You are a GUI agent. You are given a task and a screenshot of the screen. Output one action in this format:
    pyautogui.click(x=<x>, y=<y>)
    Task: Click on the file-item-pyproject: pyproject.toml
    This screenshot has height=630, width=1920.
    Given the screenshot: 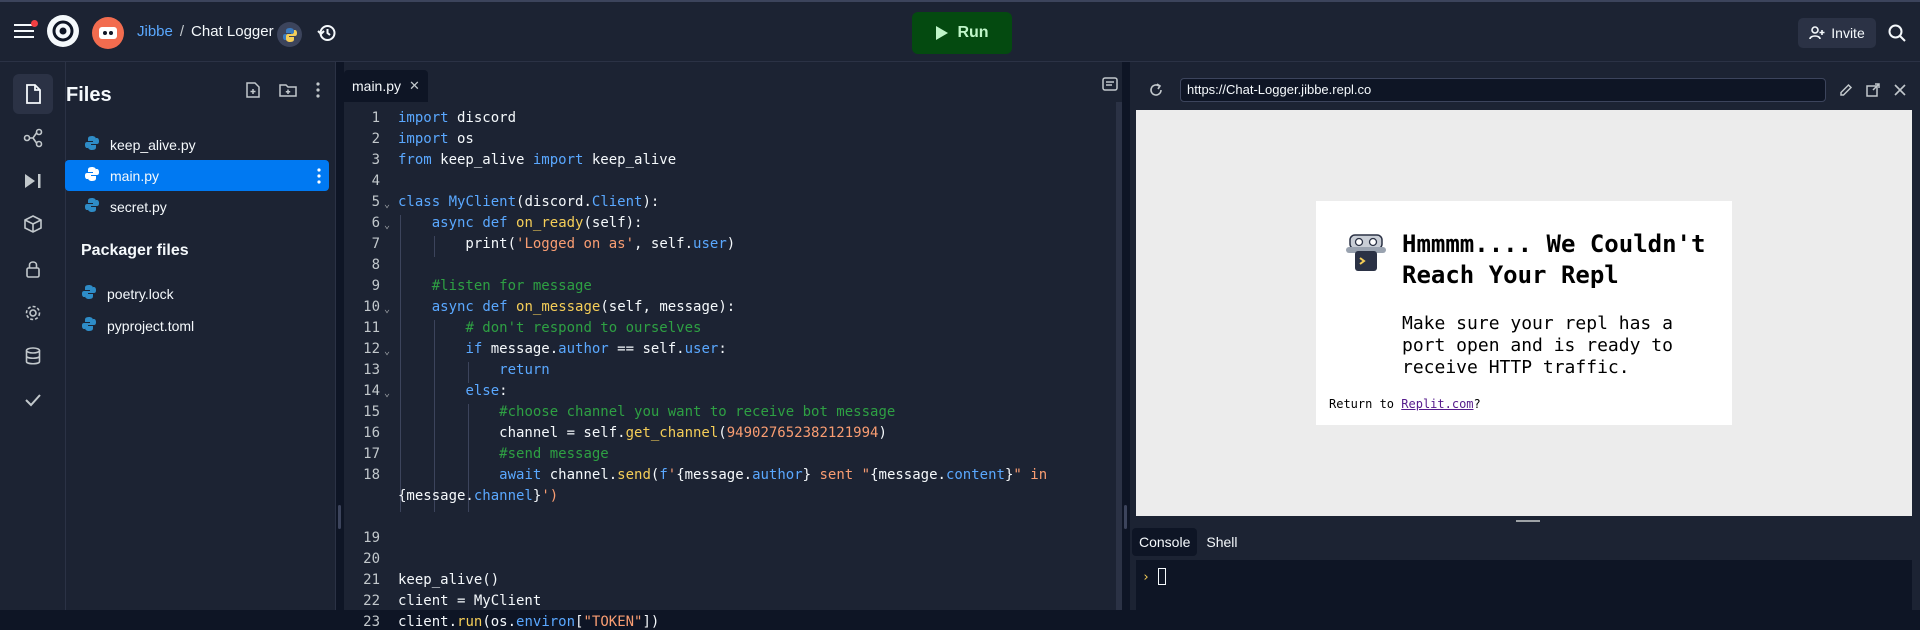 What is the action you would take?
    pyautogui.click(x=213, y=325)
    